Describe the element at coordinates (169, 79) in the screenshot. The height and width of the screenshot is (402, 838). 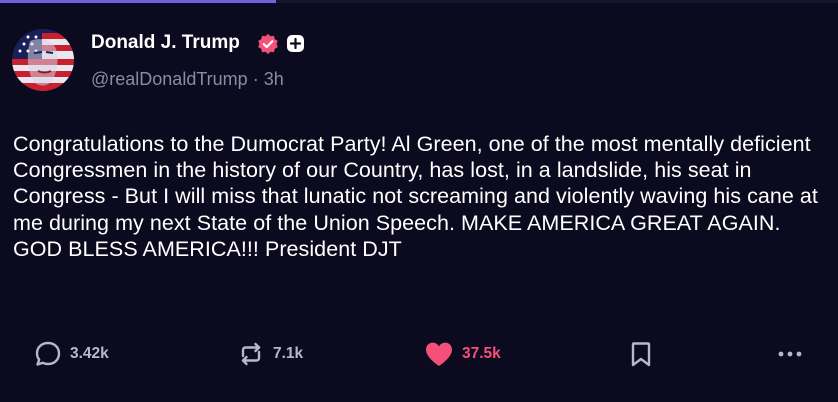
I see `author-handle: @realDonaldTrump` at that location.